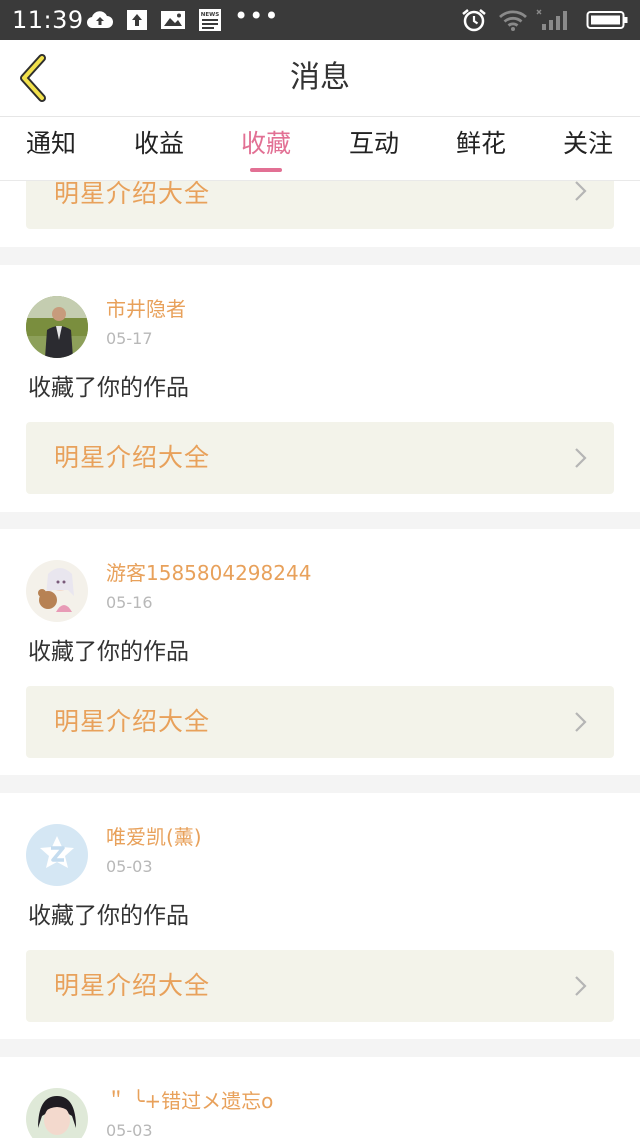  Describe the element at coordinates (513, 20) in the screenshot. I see `wifi-icon` at that location.